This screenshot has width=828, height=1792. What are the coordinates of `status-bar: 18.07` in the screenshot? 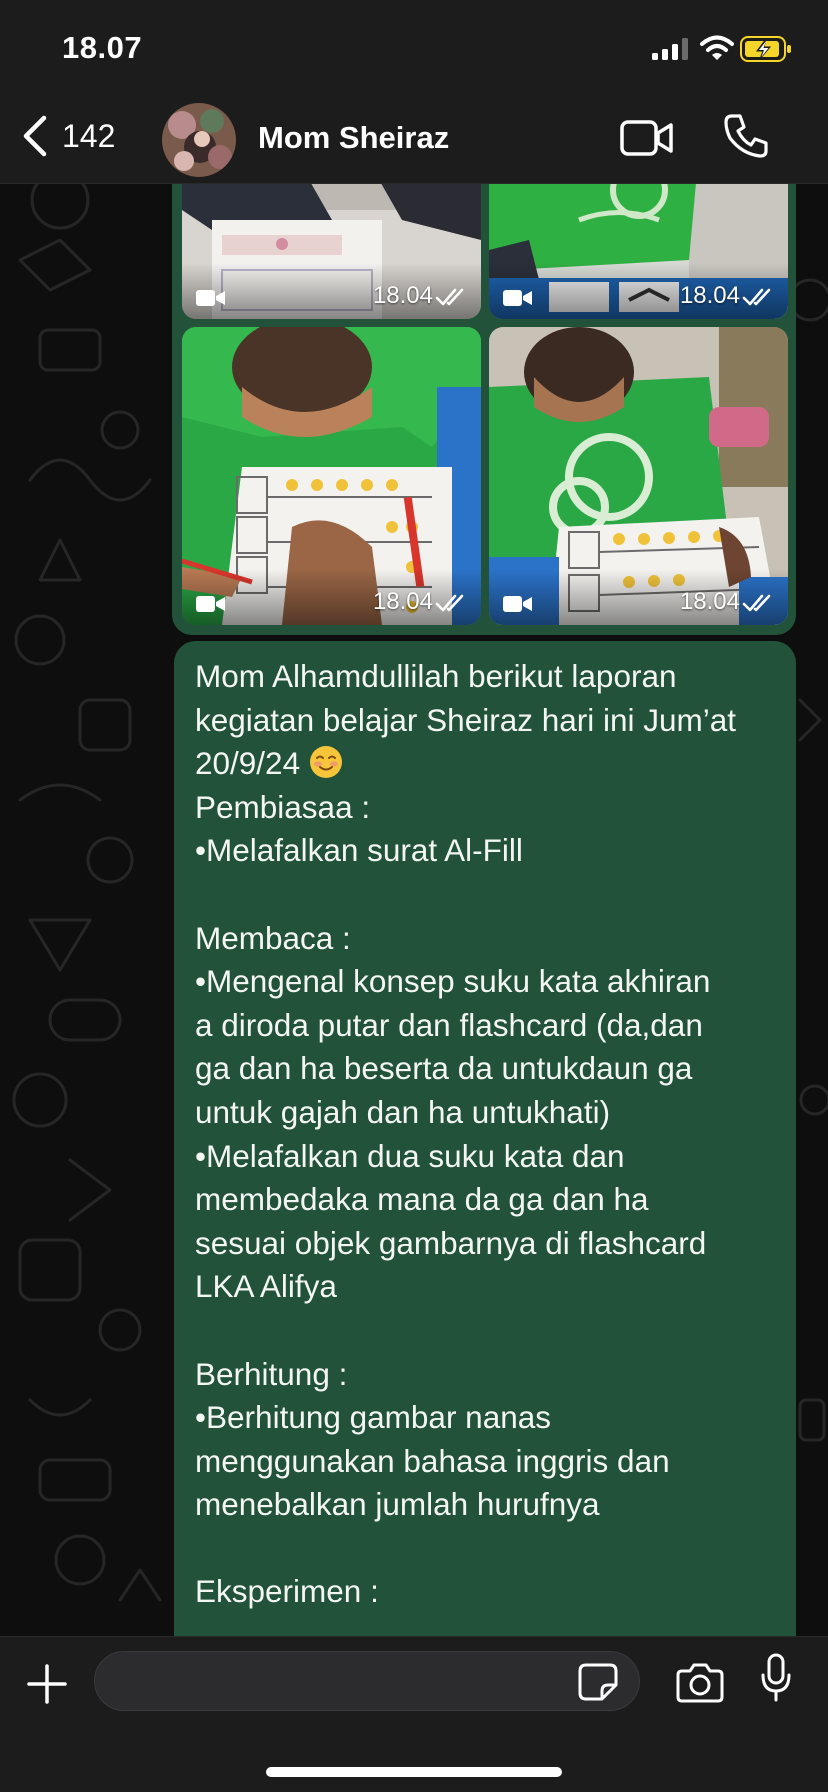 It's located at (414, 48).